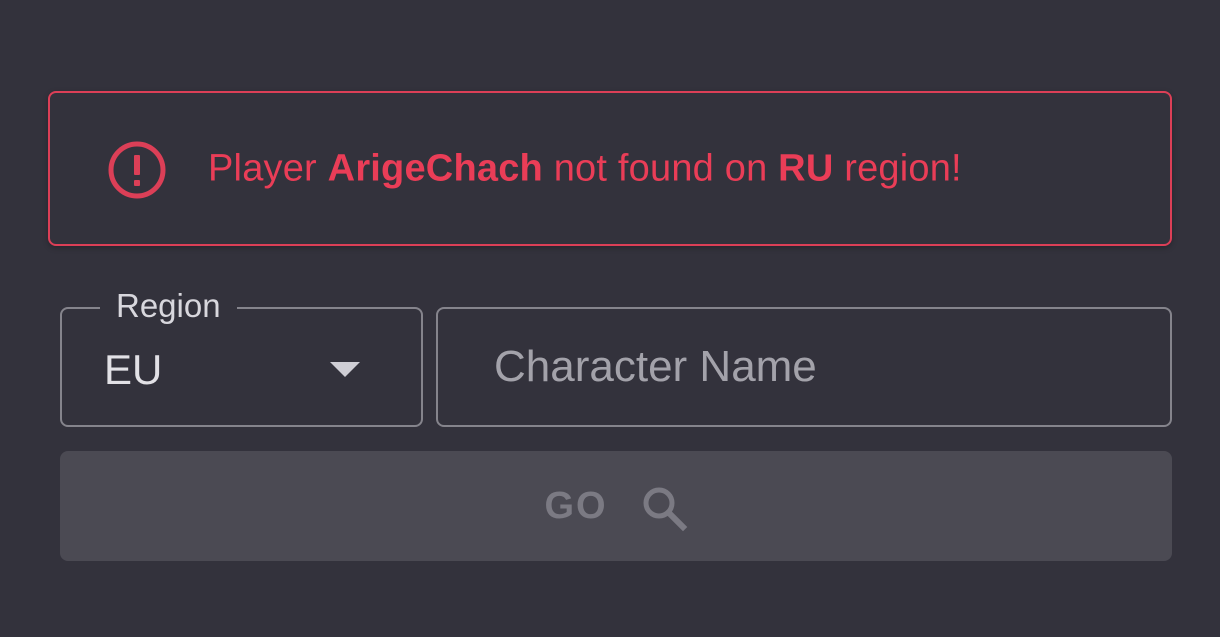 This screenshot has height=637, width=1220. Describe the element at coordinates (660, 168) in the screenshot. I see `error-middle: not found on` at that location.